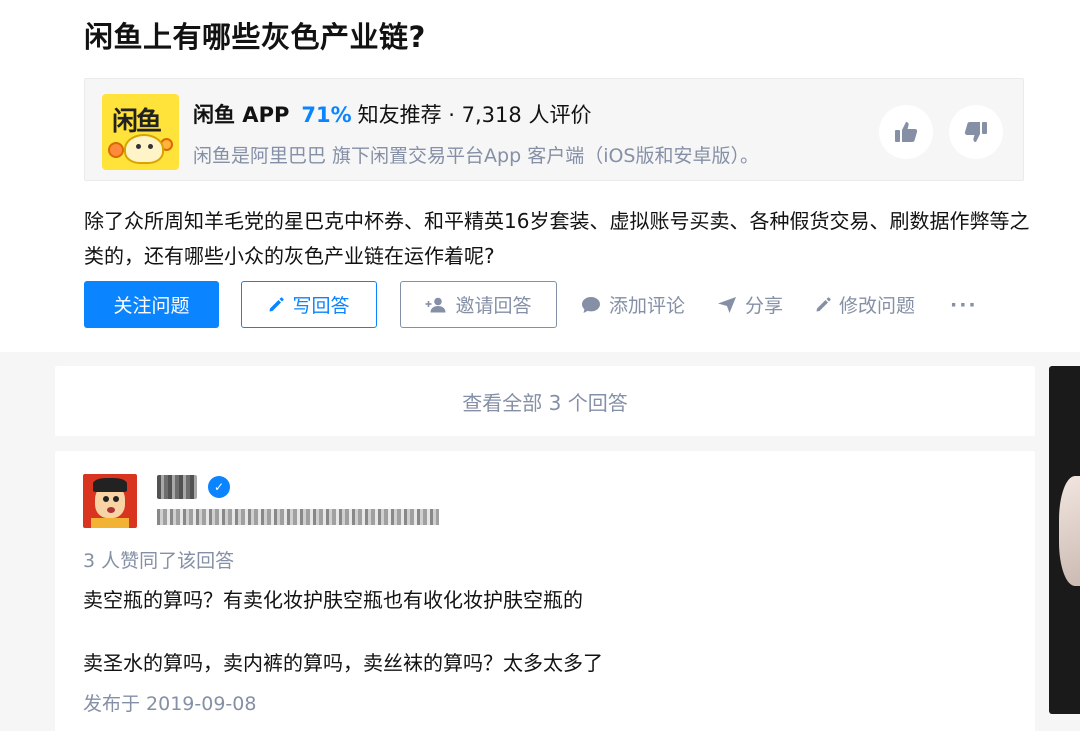 The image size is (1080, 731). I want to click on side-image-panel, so click(1064, 540).